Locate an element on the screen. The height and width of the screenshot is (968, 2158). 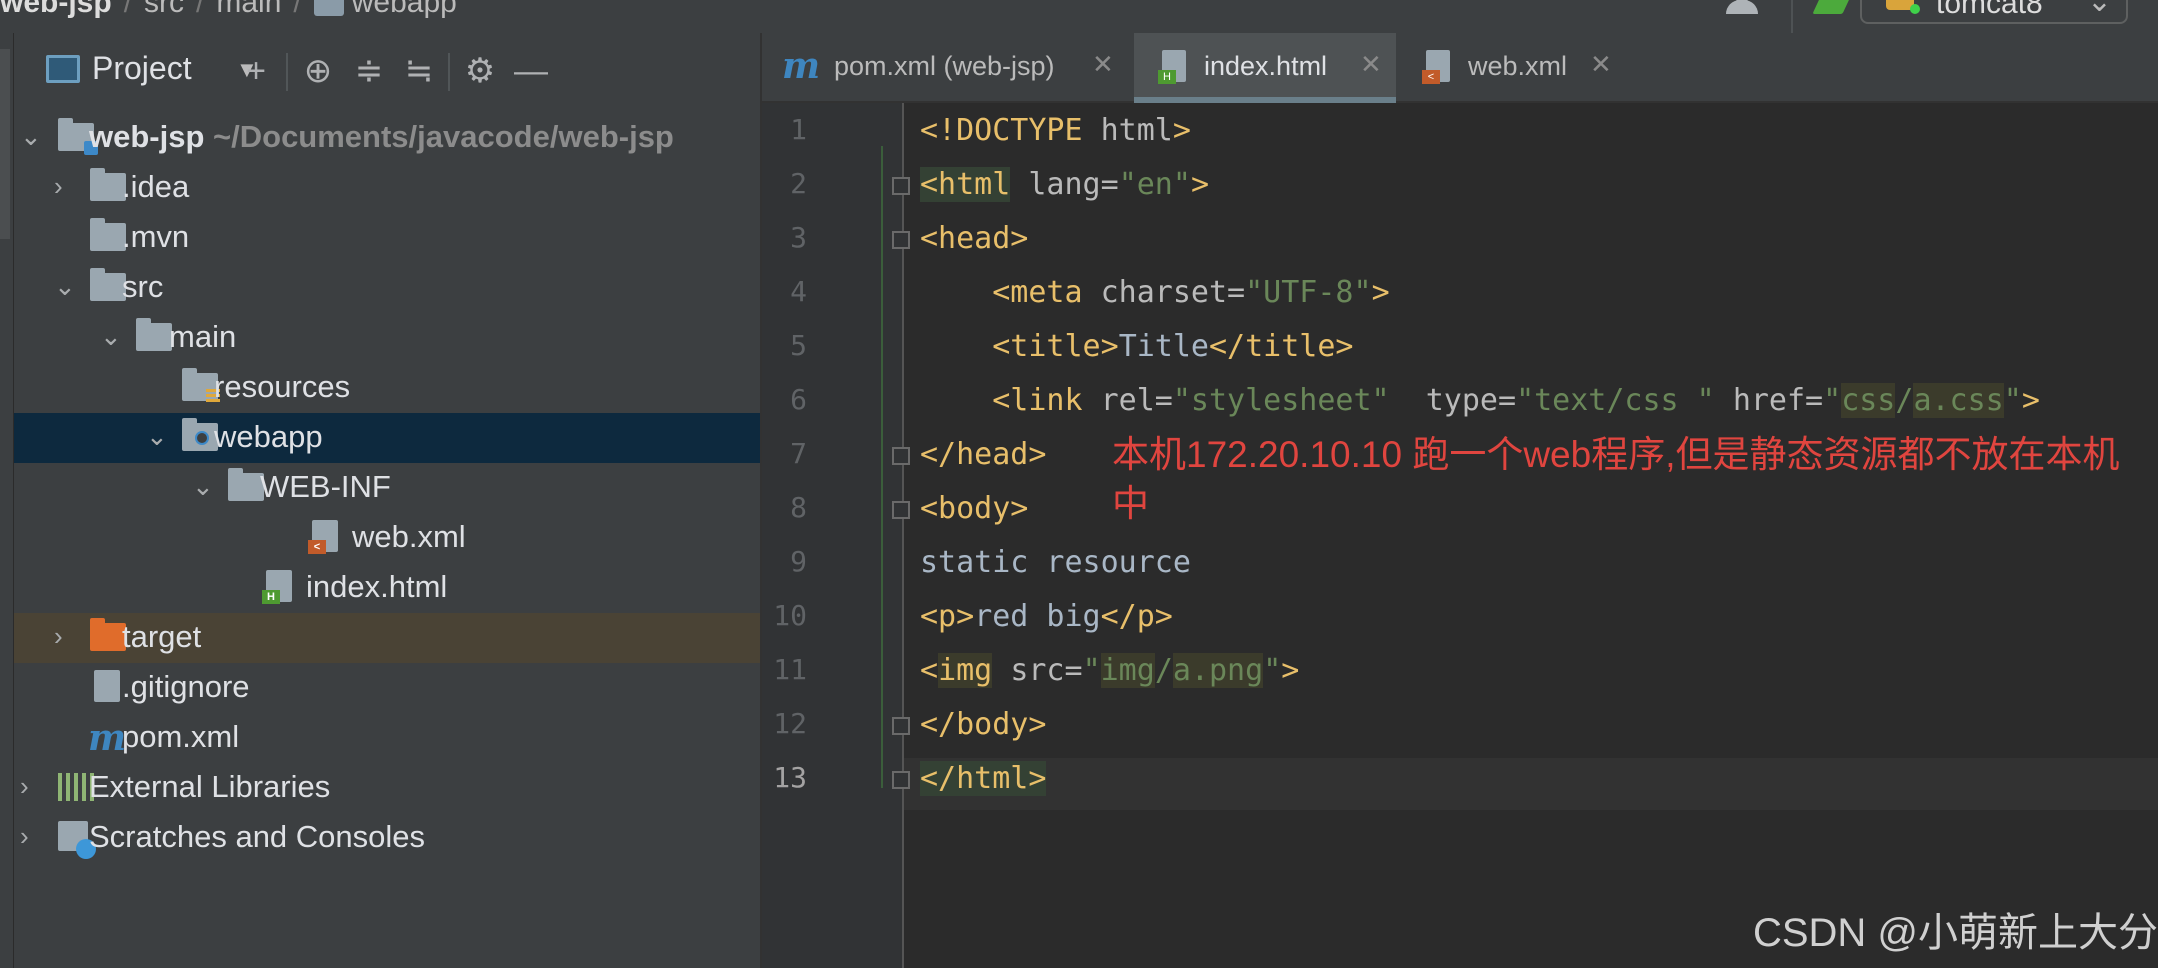
tree-item-label: pom.xml is located at coordinates (181, 736).